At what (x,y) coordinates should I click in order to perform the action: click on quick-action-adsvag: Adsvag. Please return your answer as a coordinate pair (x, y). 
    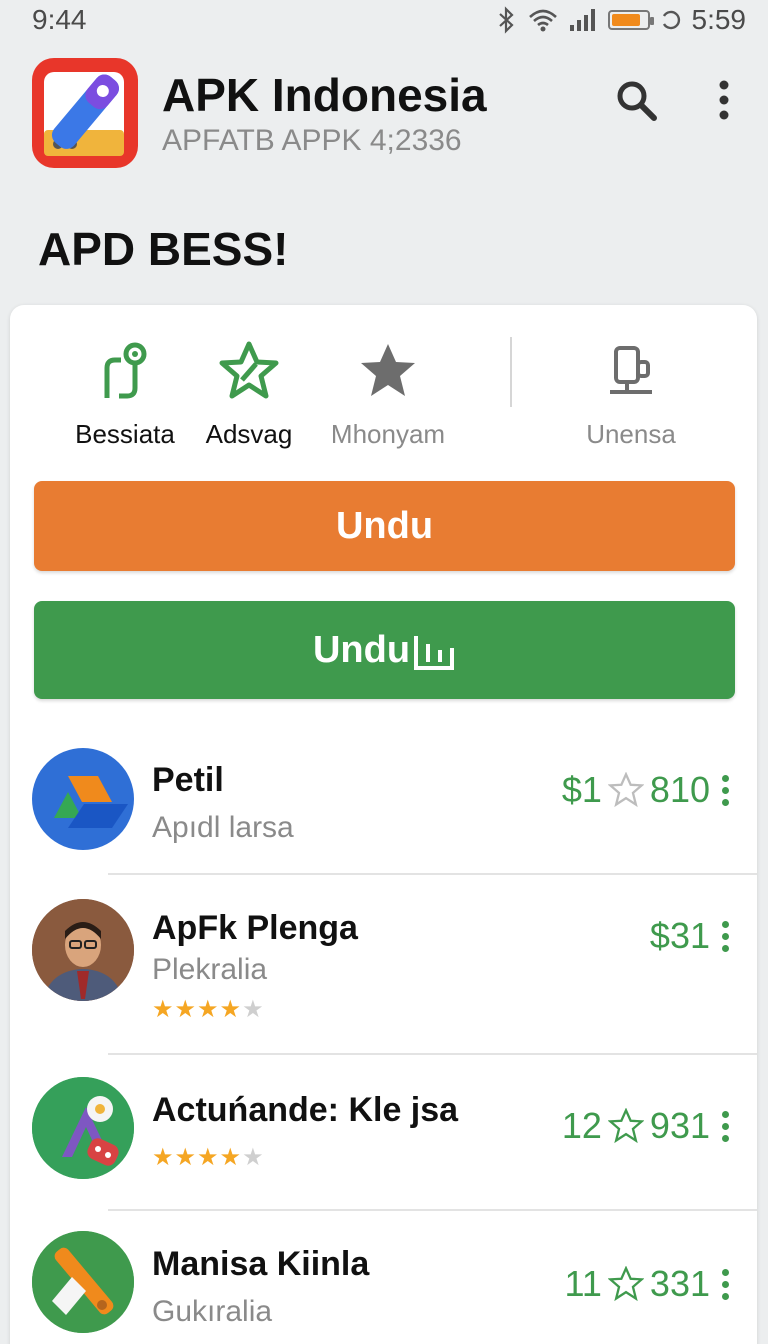
    Looking at the image, I should click on (249, 392).